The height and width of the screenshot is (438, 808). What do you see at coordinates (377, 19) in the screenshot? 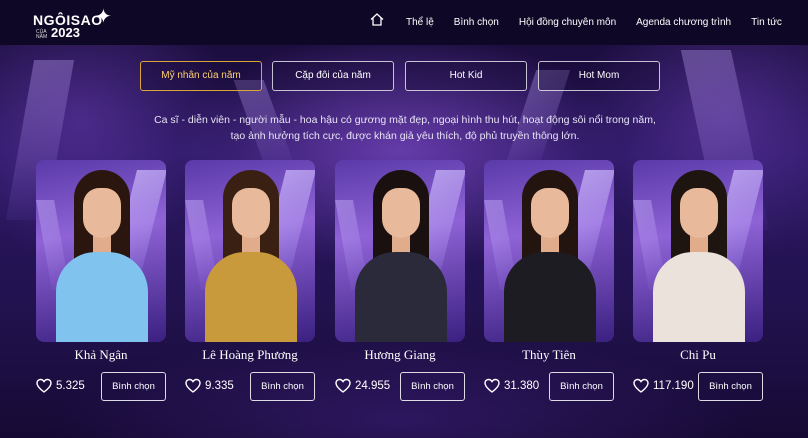
I see `home-icon` at bounding box center [377, 19].